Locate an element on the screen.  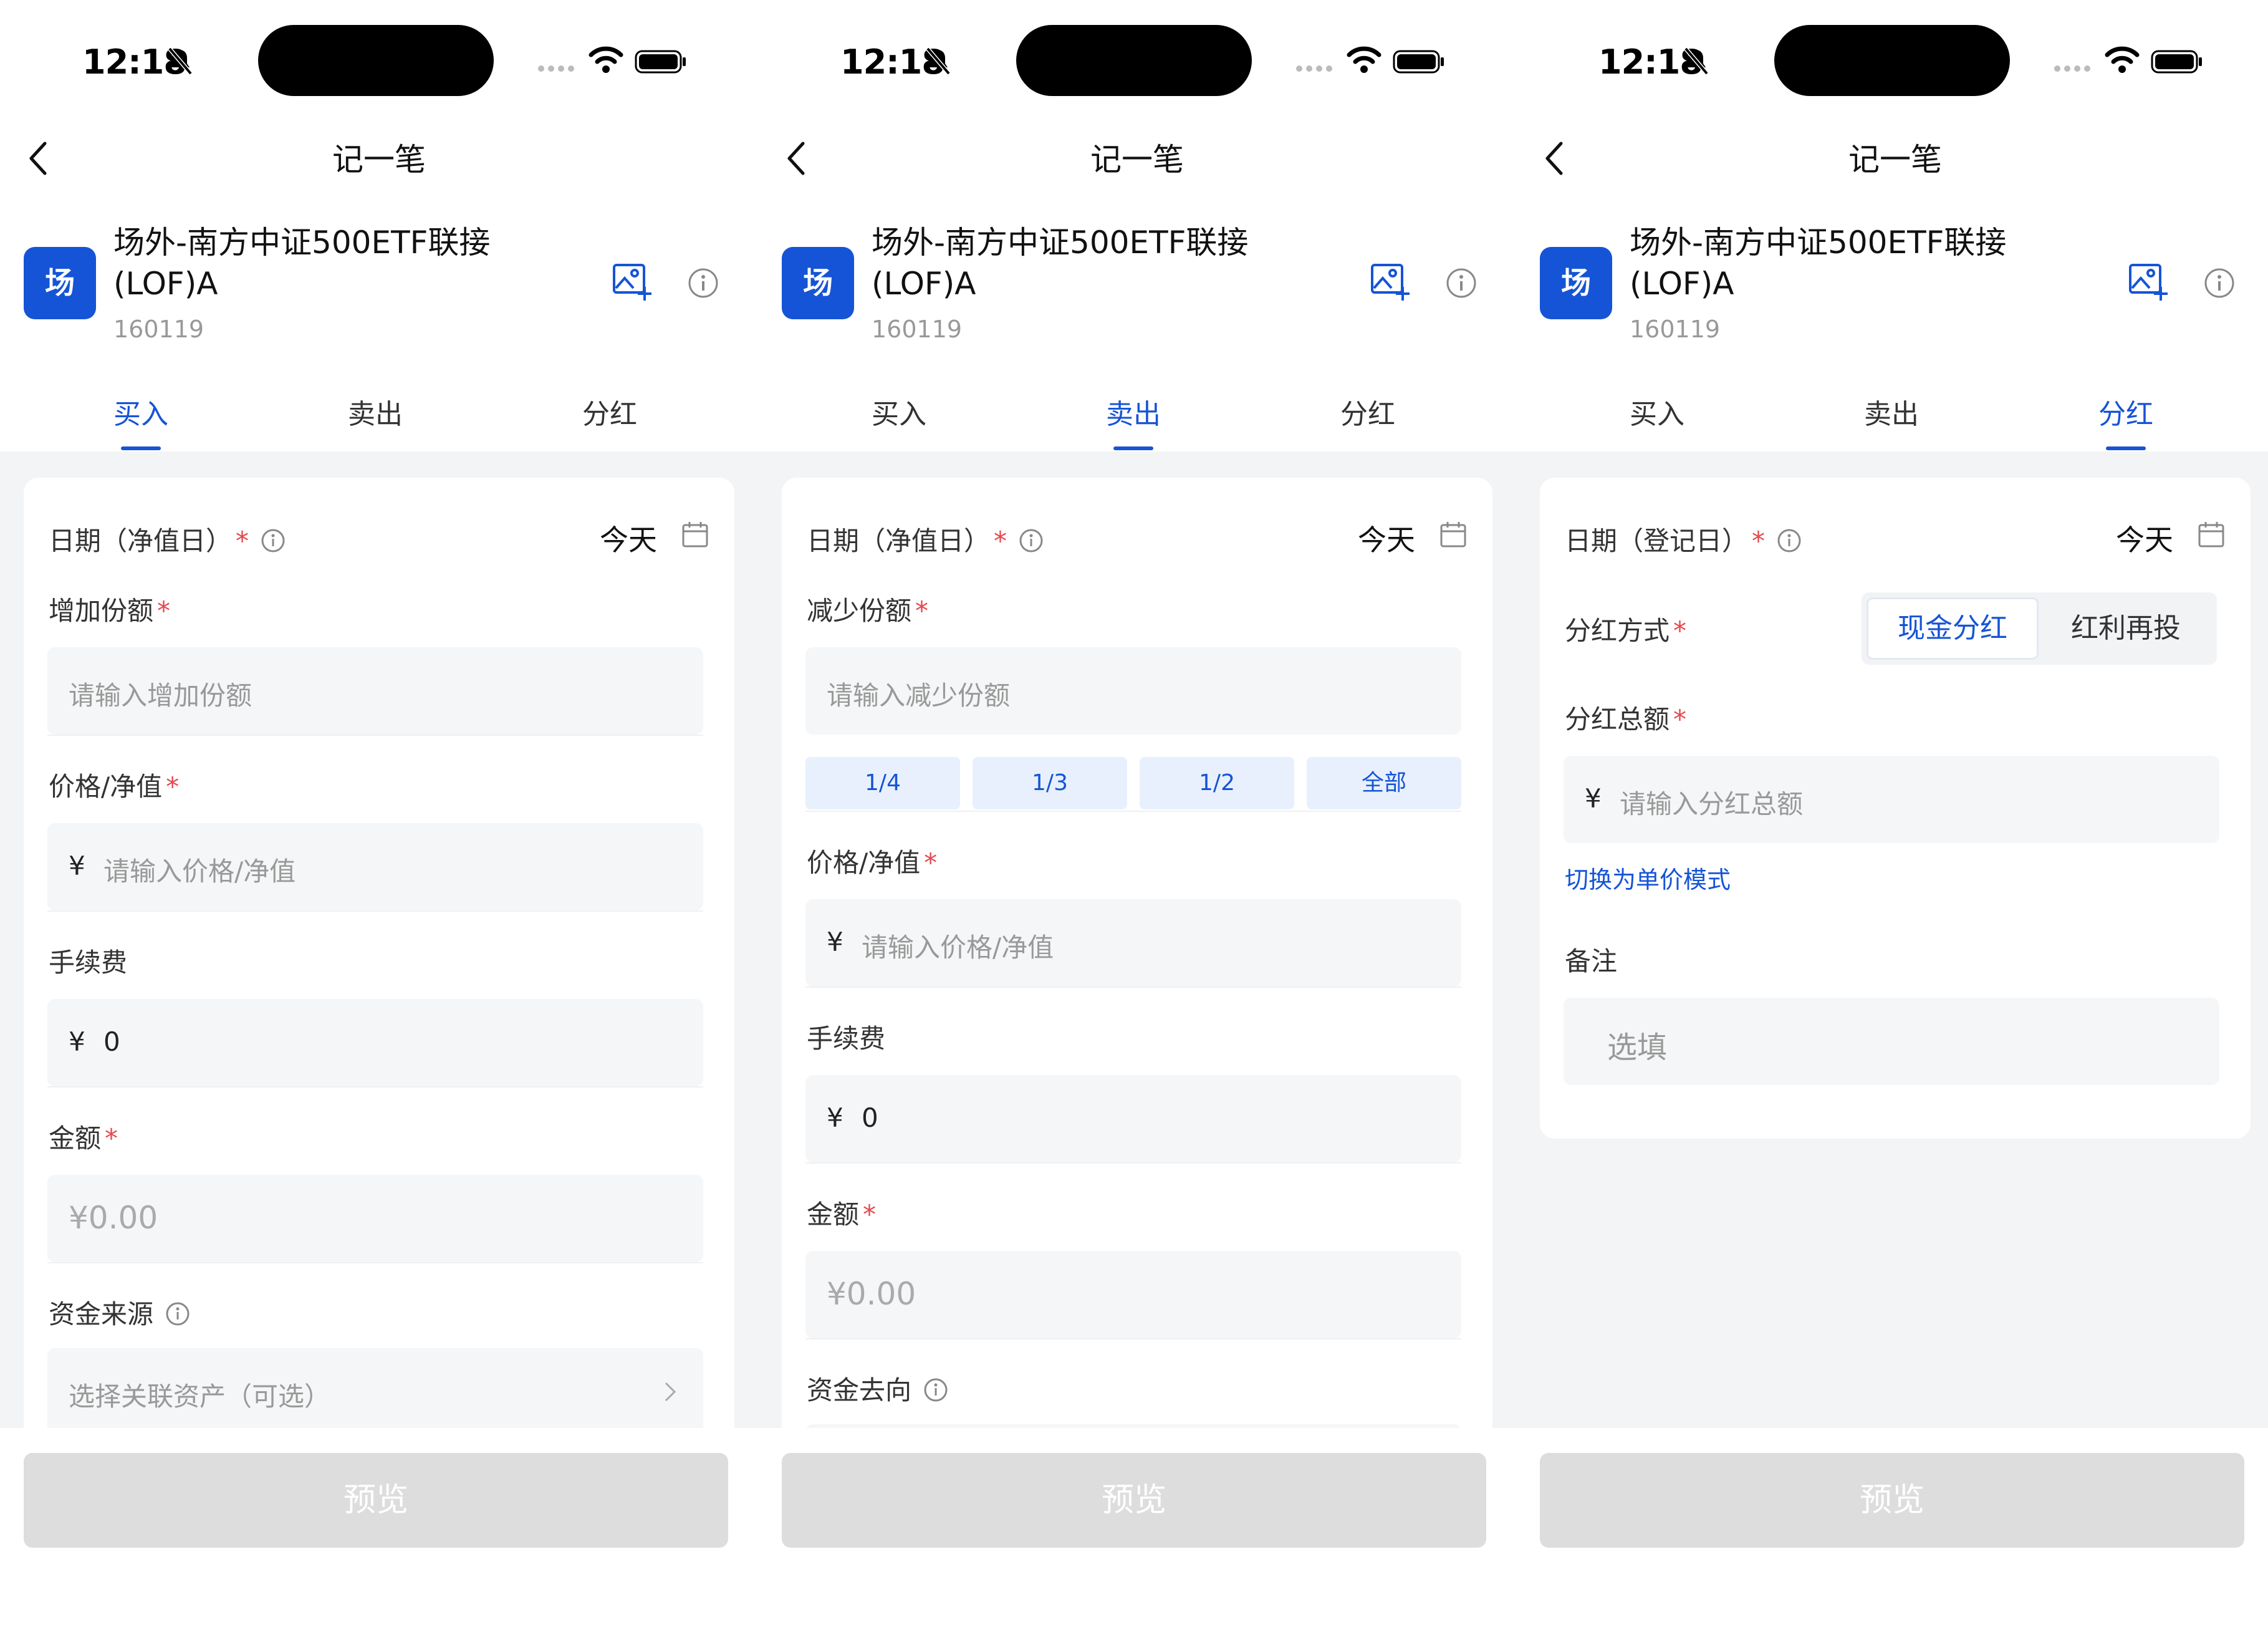
total-input: ¥ 请输入分红总额 is located at coordinates (1891, 799).